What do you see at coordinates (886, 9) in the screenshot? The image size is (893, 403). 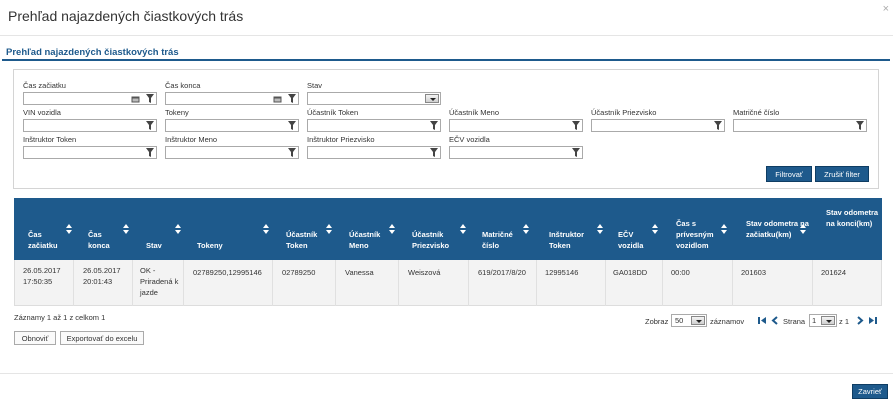 I see `close-icon: ×` at bounding box center [886, 9].